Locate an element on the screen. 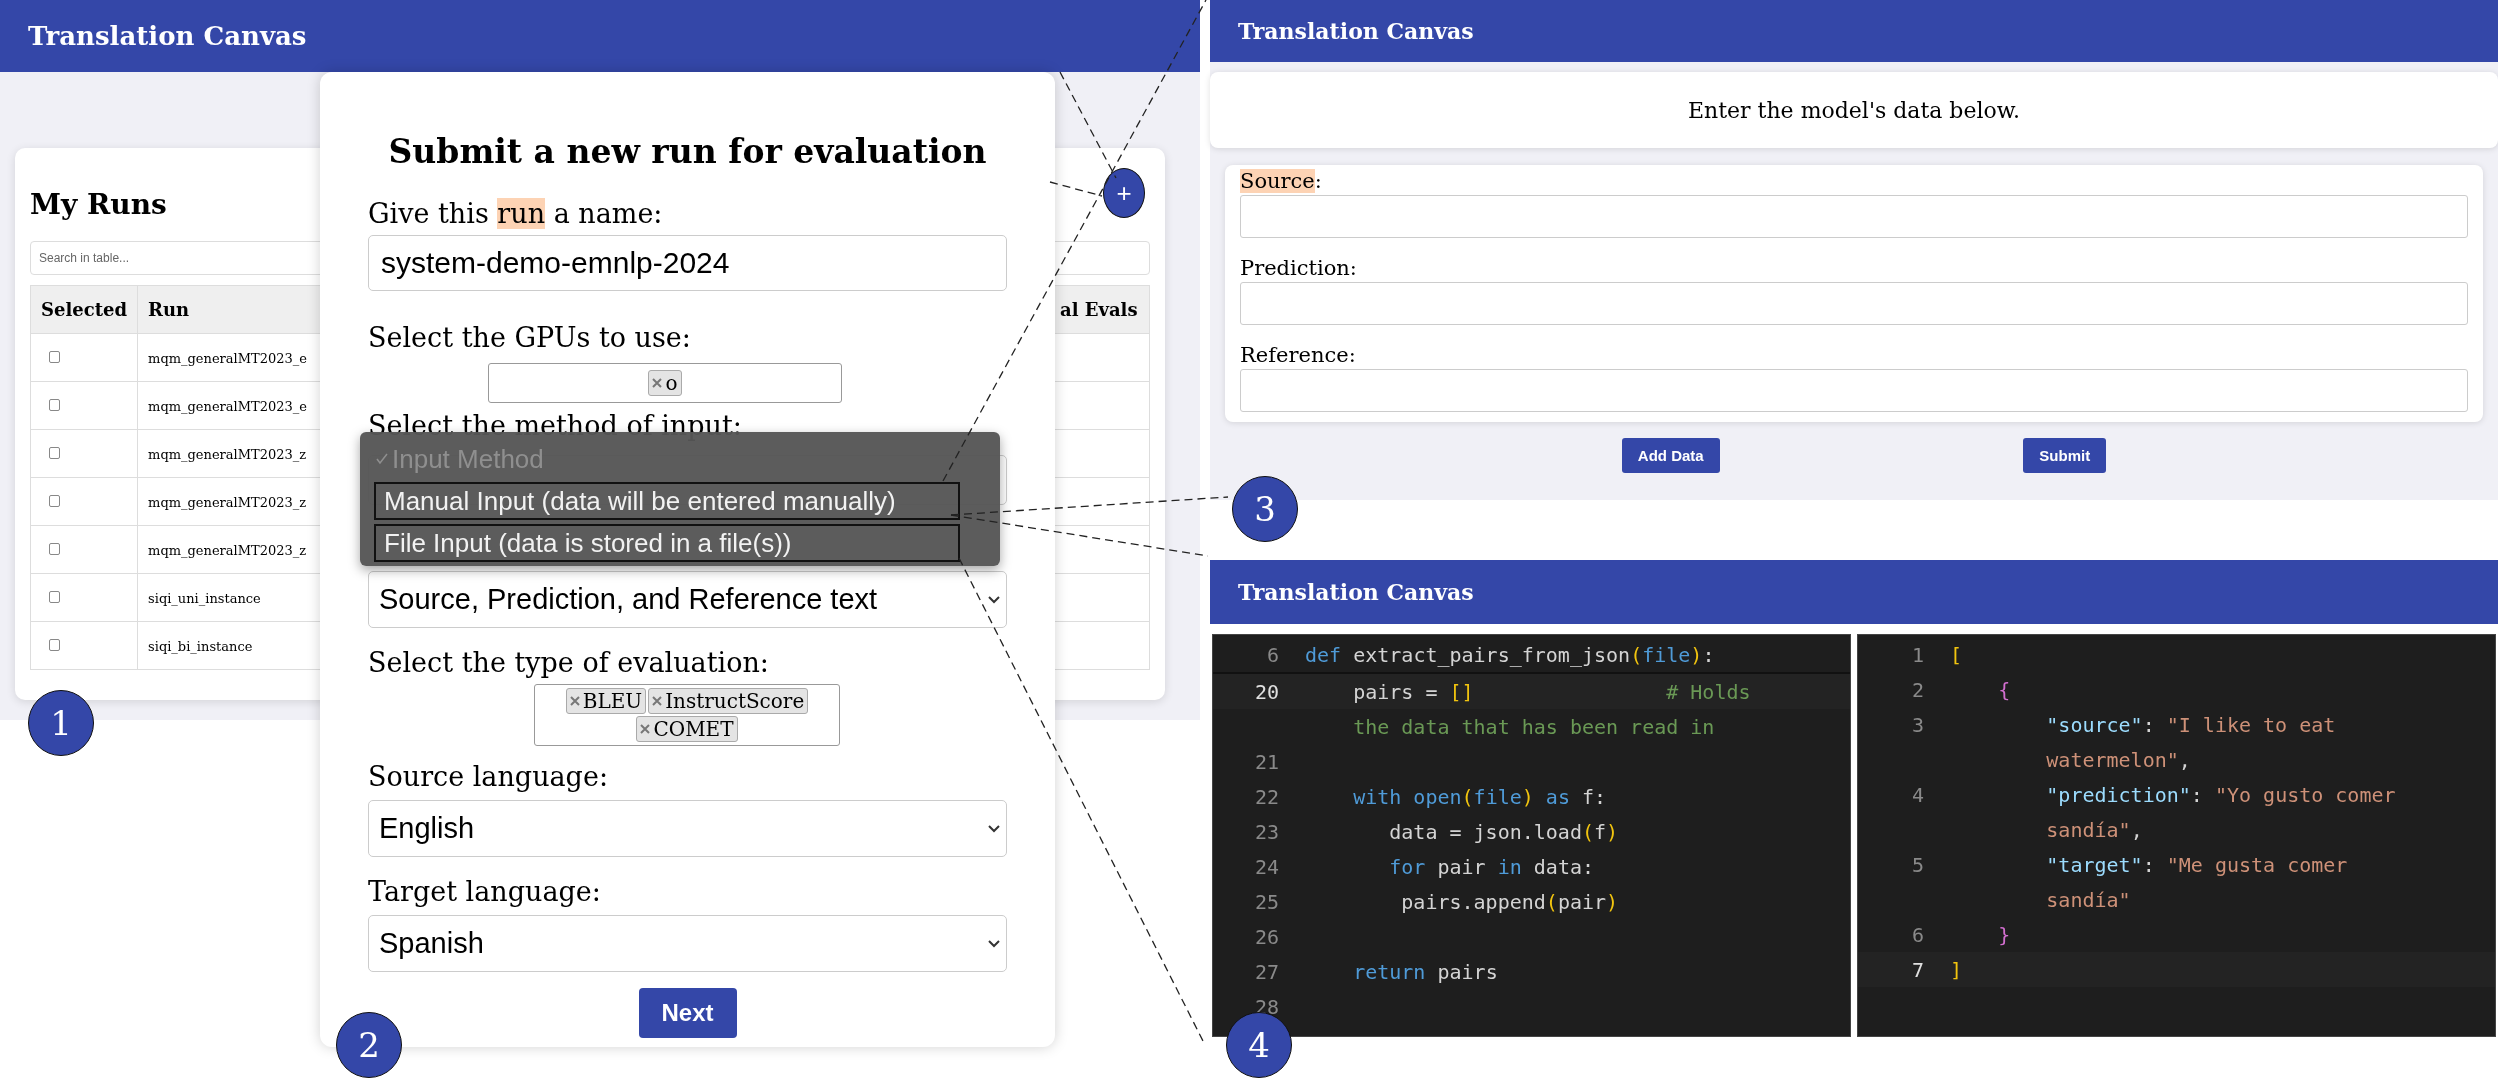  code-line: "target": "Me gusta comer is located at coordinates (2196, 864).